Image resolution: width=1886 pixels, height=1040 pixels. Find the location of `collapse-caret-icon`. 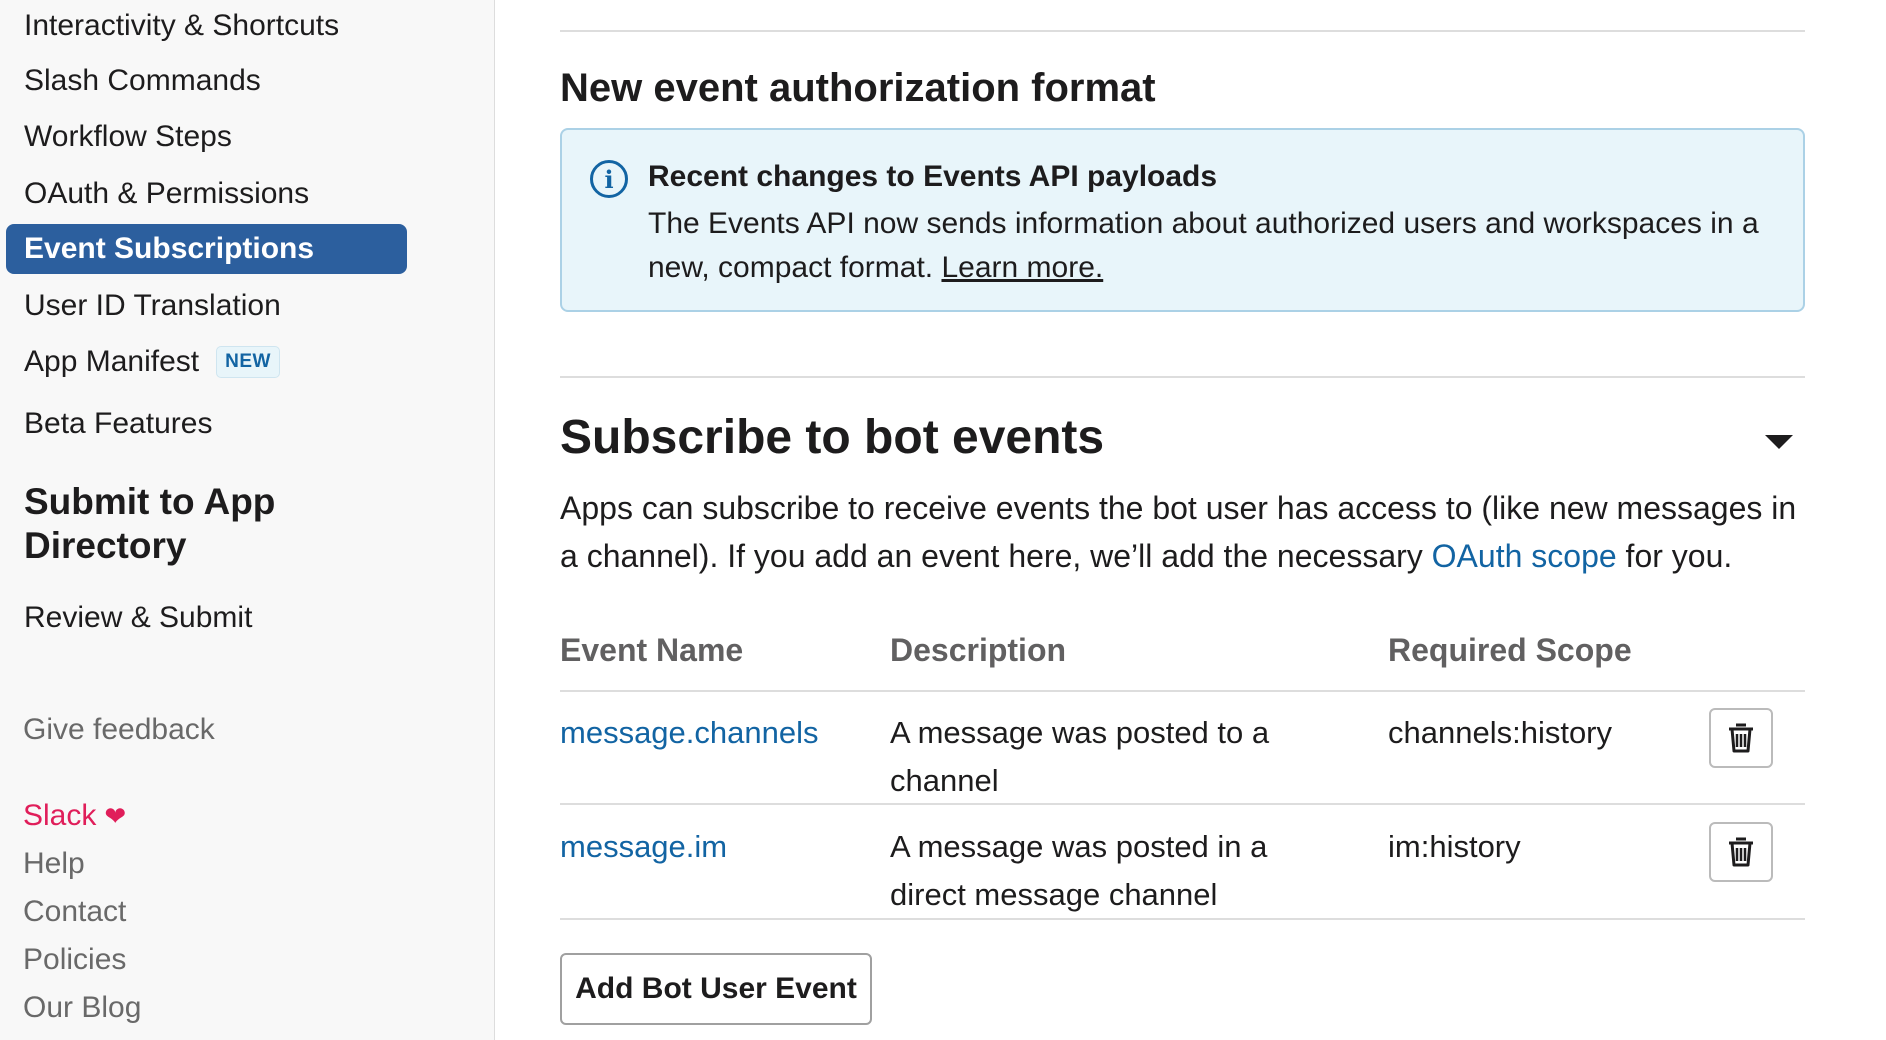

collapse-caret-icon is located at coordinates (1779, 442).